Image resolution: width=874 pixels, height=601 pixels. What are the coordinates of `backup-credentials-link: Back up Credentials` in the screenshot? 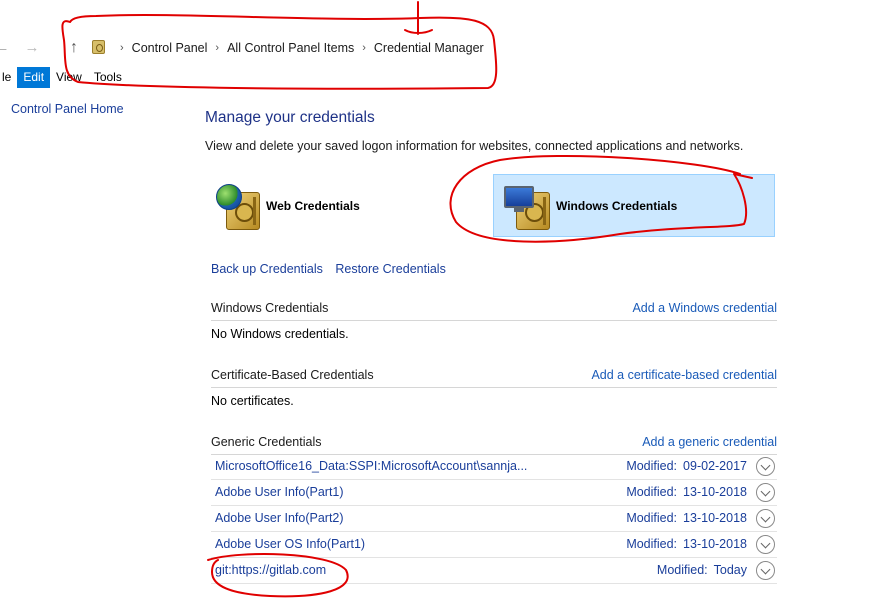 It's located at (267, 269).